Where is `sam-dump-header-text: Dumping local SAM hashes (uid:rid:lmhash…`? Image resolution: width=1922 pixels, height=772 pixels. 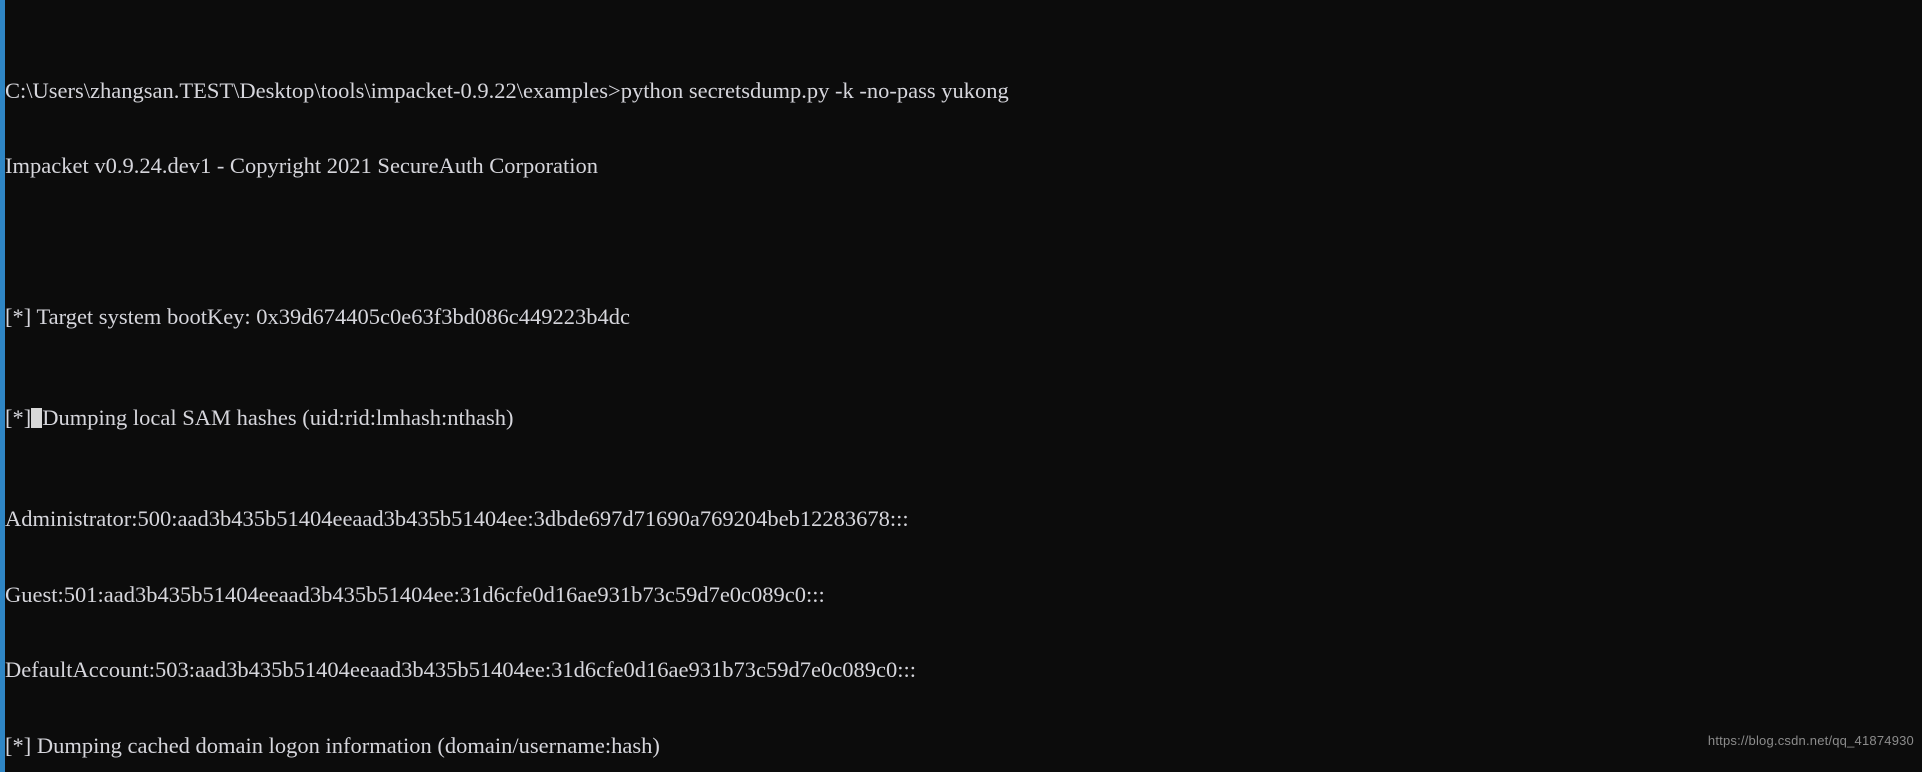
sam-dump-header-text: Dumping local SAM hashes (uid:rid:lmhash… is located at coordinates (278, 418).